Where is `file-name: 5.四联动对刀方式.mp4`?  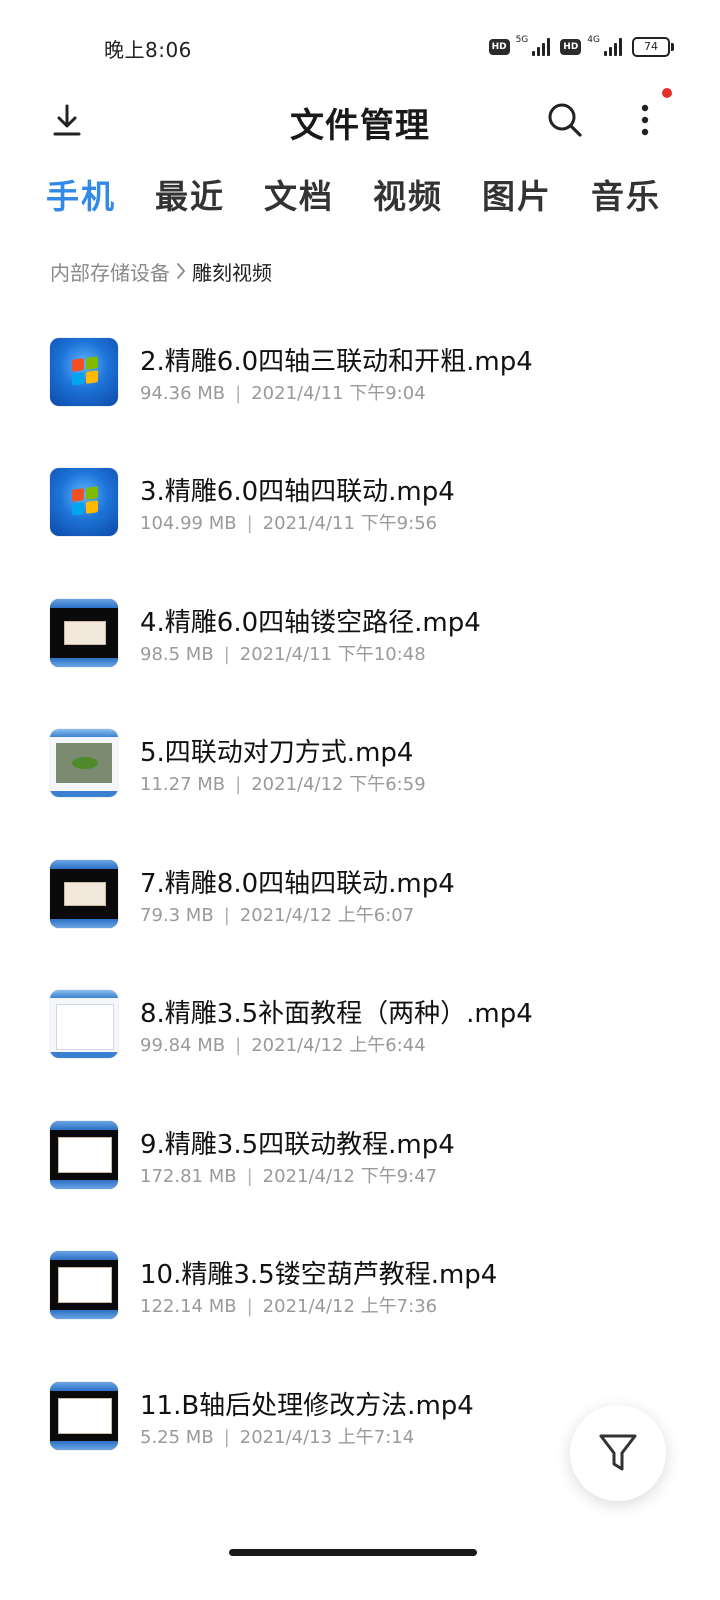 file-name: 5.四联动对刀方式.mp4 is located at coordinates (277, 753).